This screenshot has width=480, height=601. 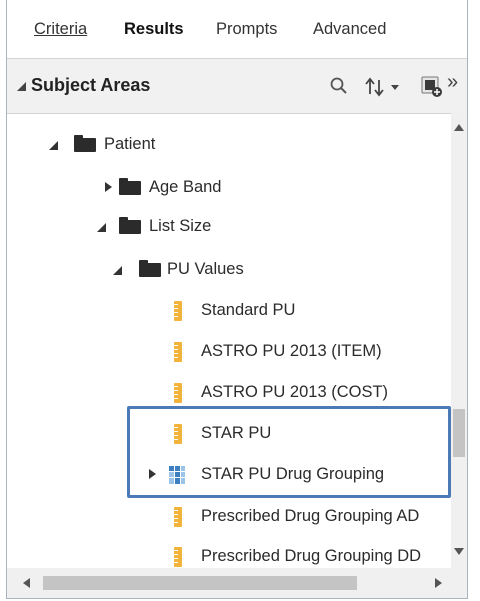 What do you see at coordinates (349, 29) in the screenshot?
I see `tab-advanced: Advanced` at bounding box center [349, 29].